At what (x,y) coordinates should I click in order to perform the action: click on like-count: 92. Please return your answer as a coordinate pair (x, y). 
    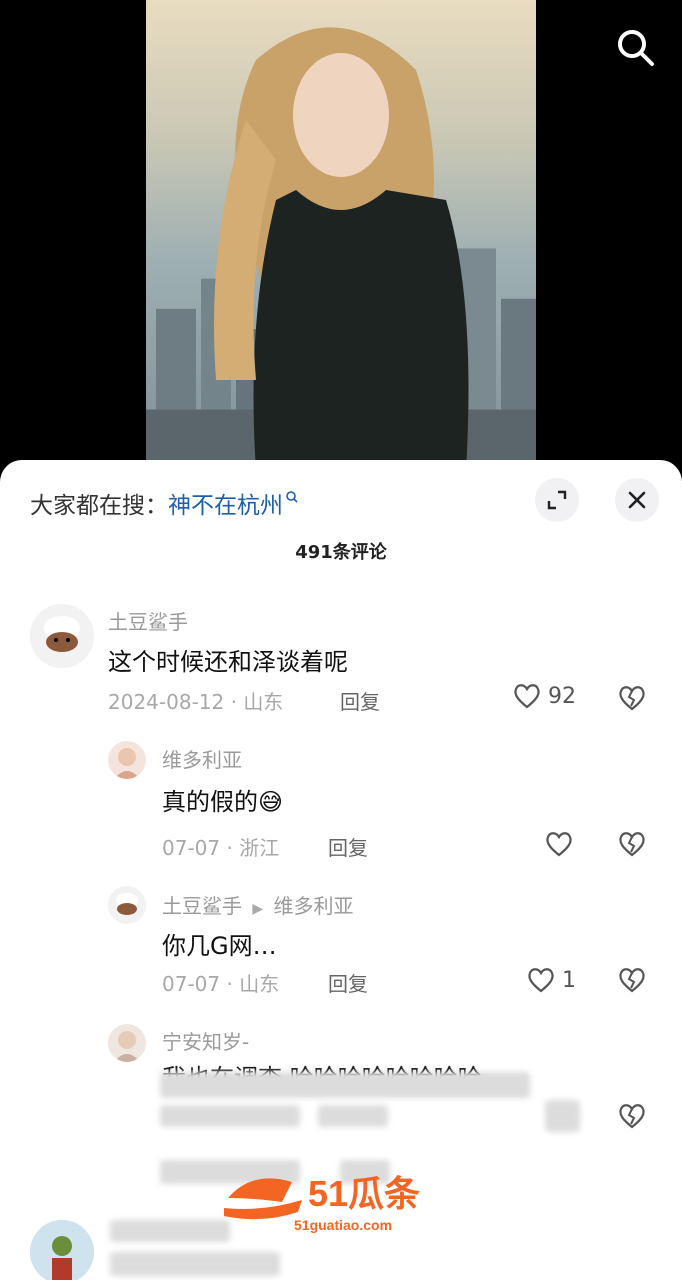
    Looking at the image, I should click on (562, 696).